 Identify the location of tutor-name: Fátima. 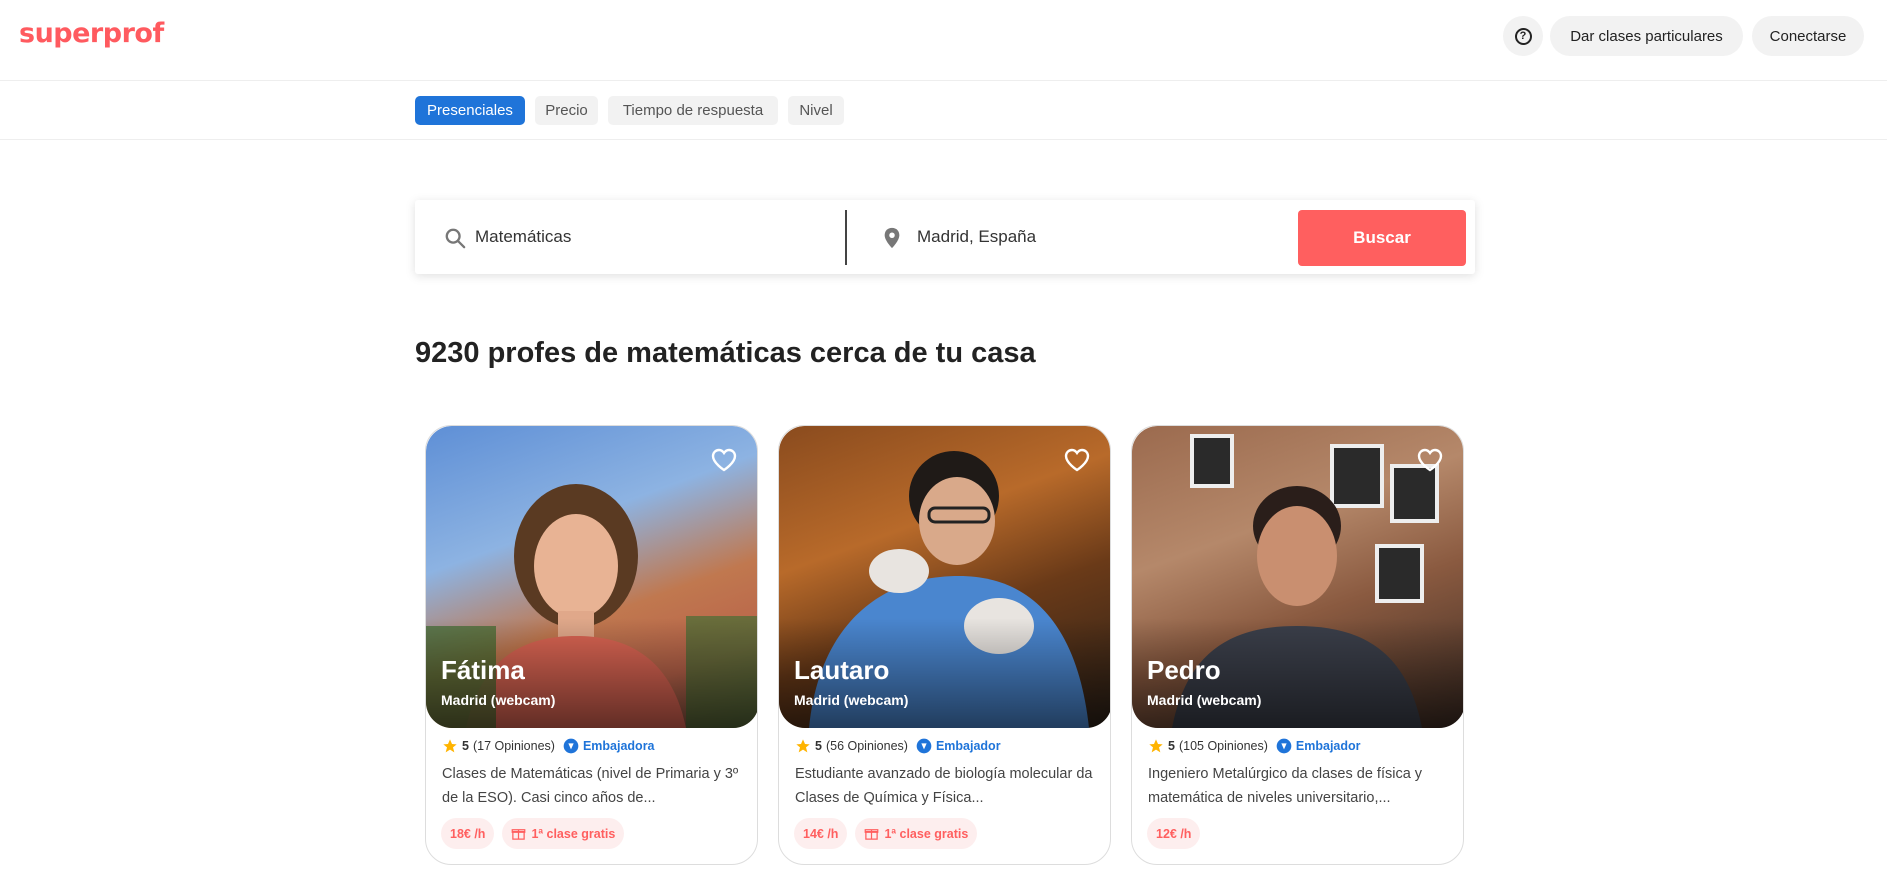
(483, 670).